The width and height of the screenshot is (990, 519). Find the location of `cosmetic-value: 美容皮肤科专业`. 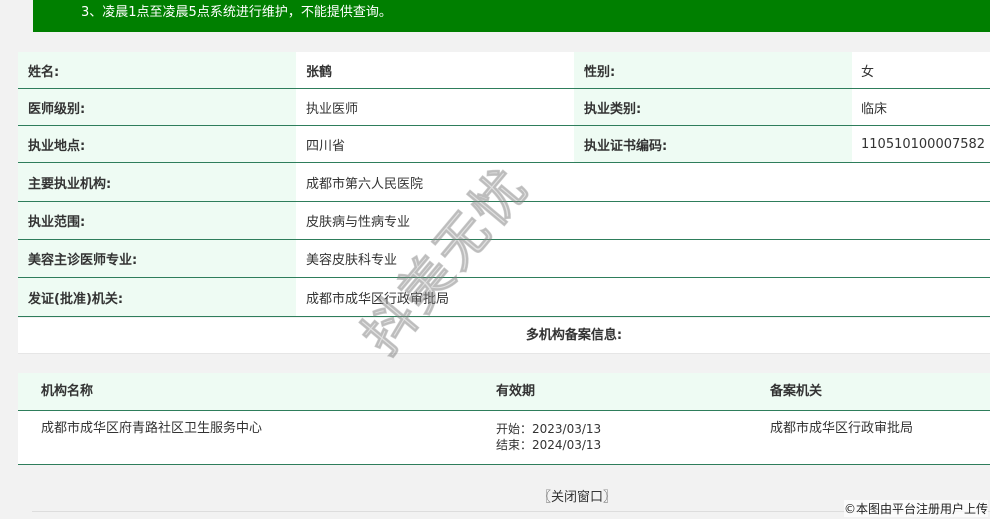

cosmetic-value: 美容皮肤科专业 is located at coordinates (643, 258).